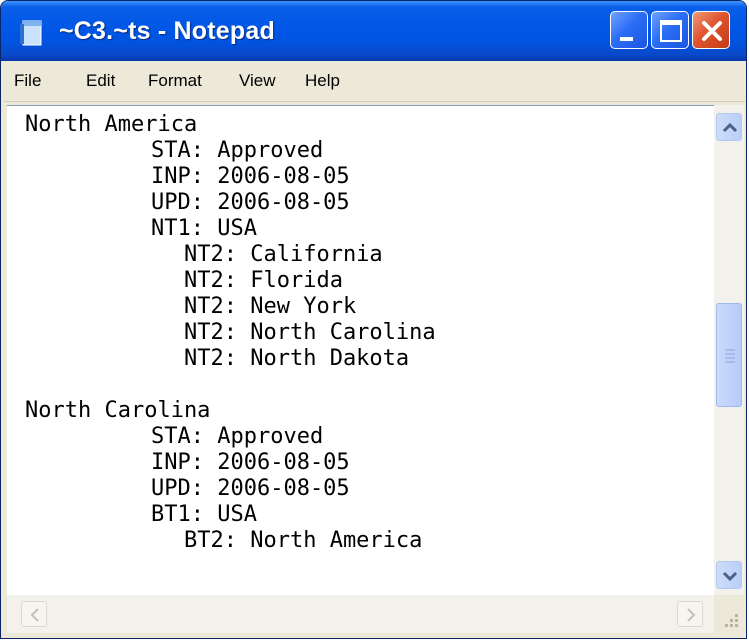 Image resolution: width=749 pixels, height=641 pixels. What do you see at coordinates (360, 614) in the screenshot?
I see `horizontal-scrollbar` at bounding box center [360, 614].